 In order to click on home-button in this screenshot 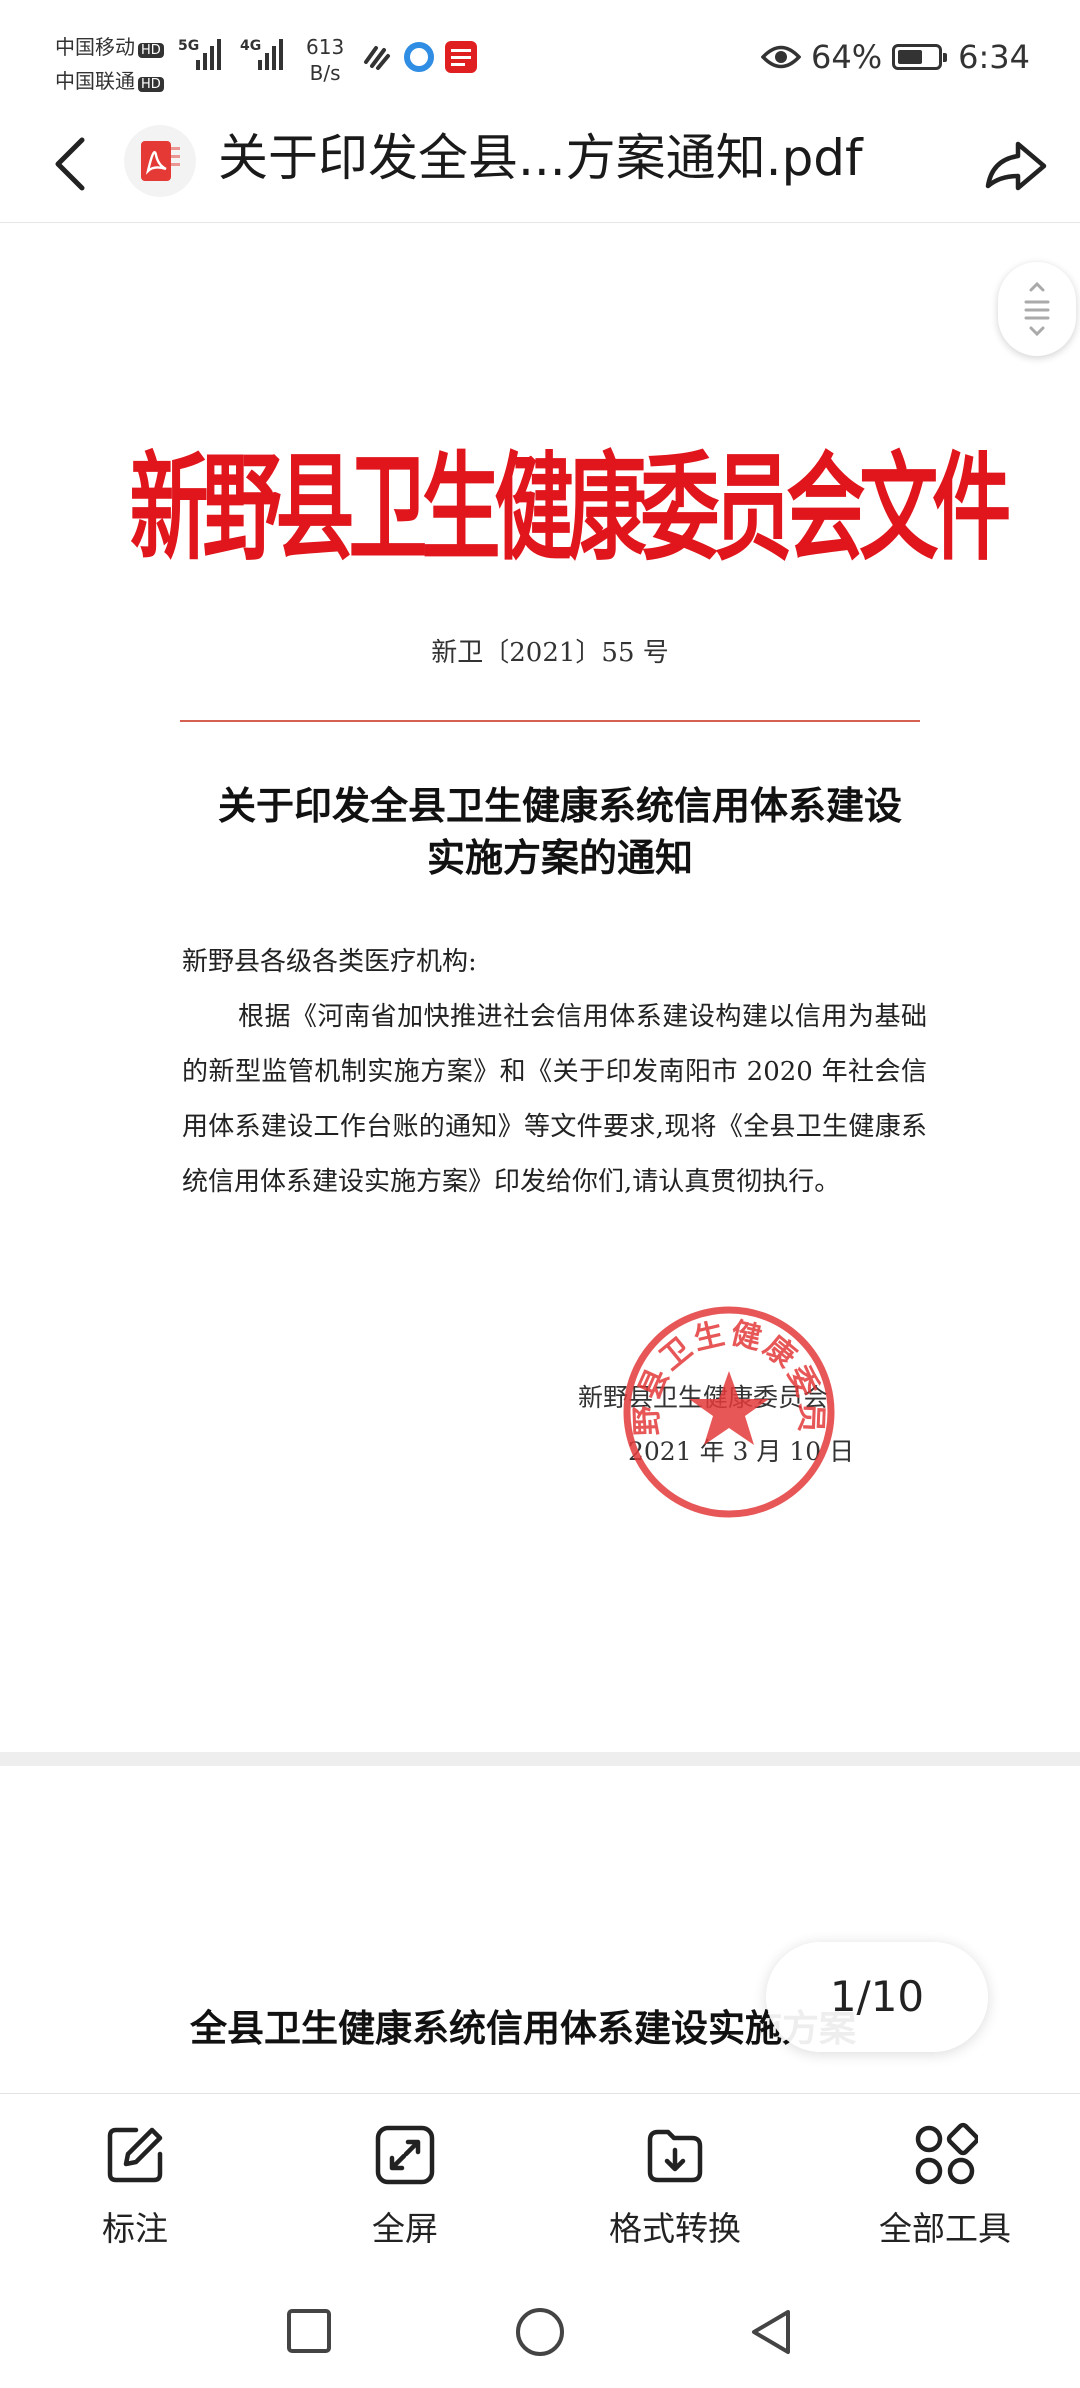, I will do `click(540, 2332)`.